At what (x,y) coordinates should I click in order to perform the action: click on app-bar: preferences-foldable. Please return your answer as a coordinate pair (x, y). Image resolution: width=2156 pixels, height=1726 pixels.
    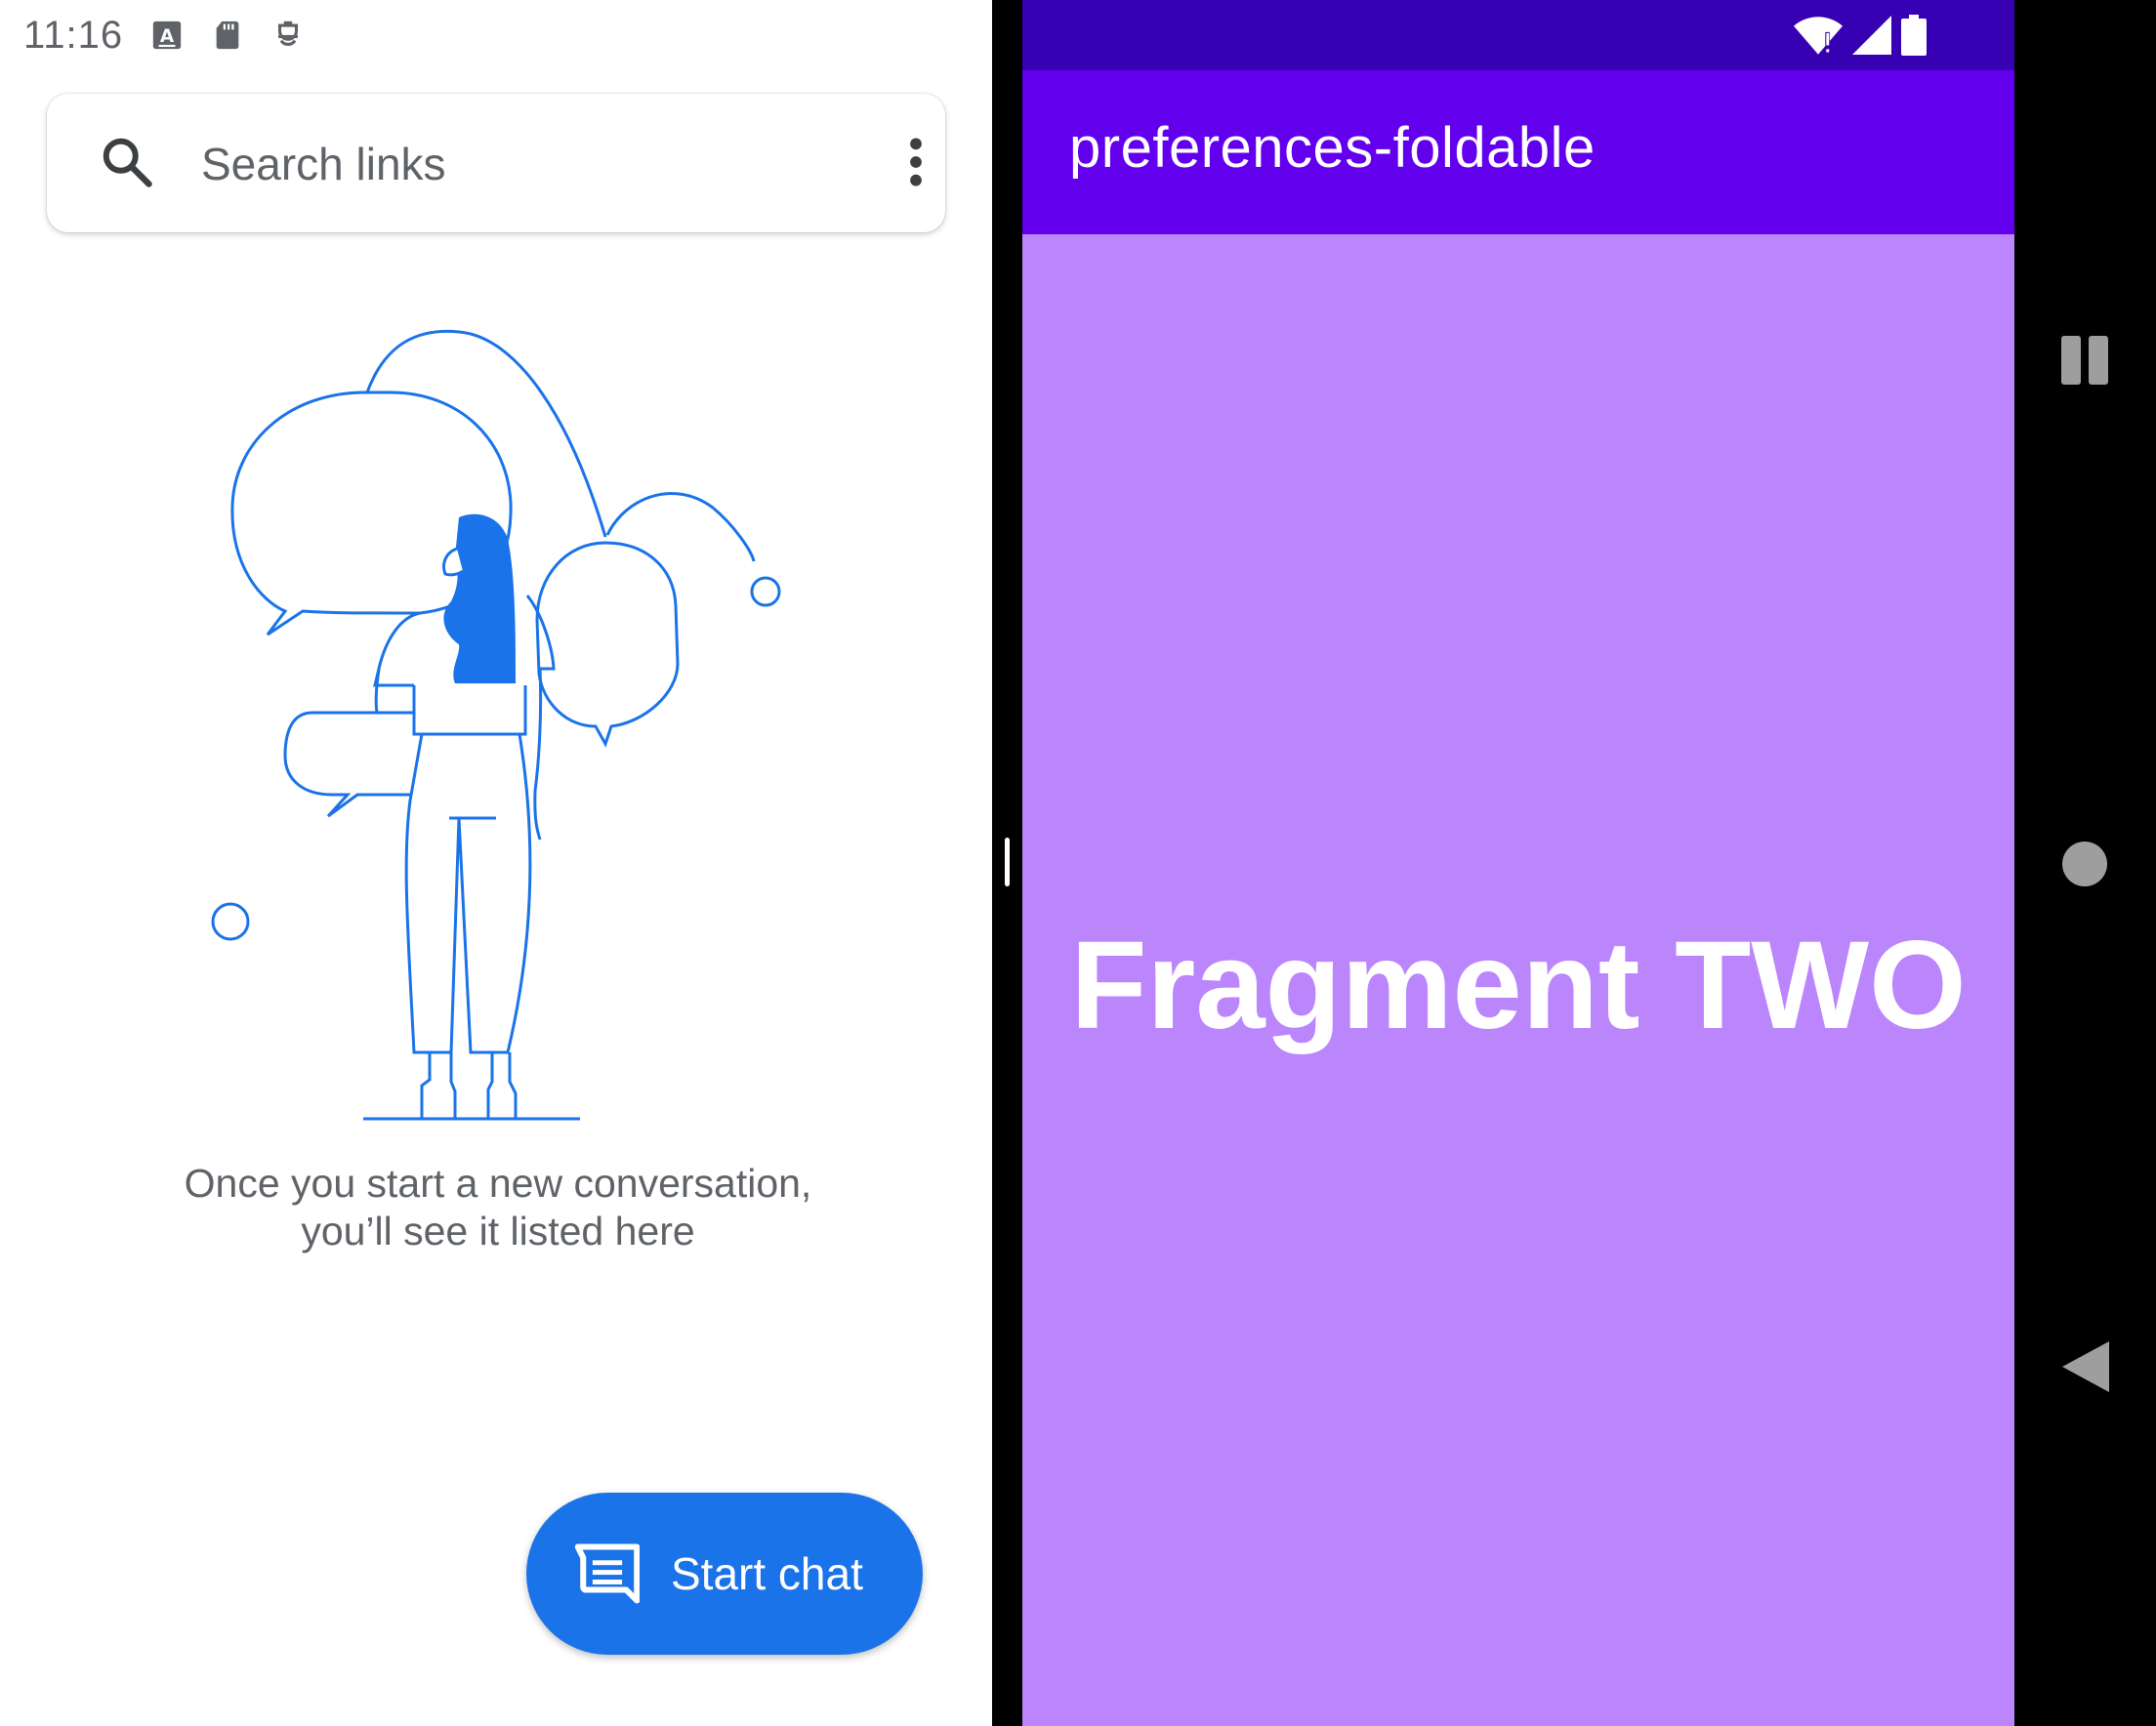
    Looking at the image, I should click on (1518, 152).